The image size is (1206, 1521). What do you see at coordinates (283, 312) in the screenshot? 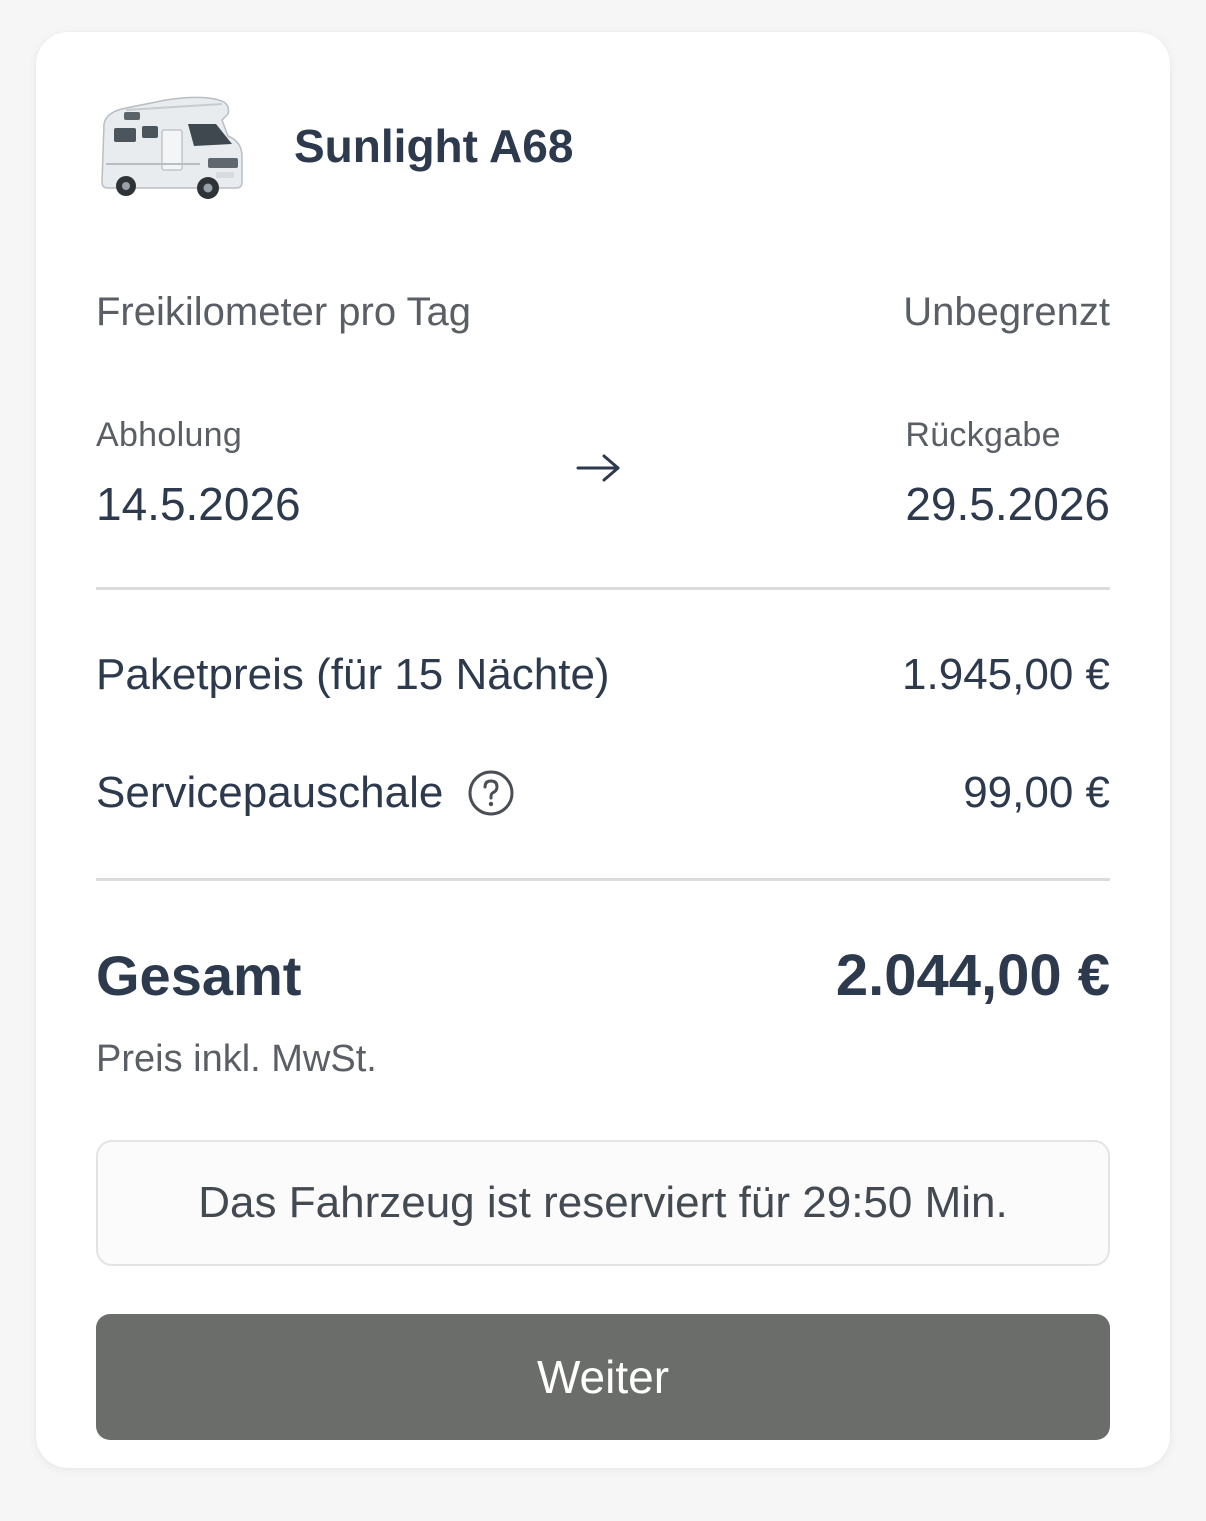
I see `free-km-label: Freikilometer pro Tag` at bounding box center [283, 312].